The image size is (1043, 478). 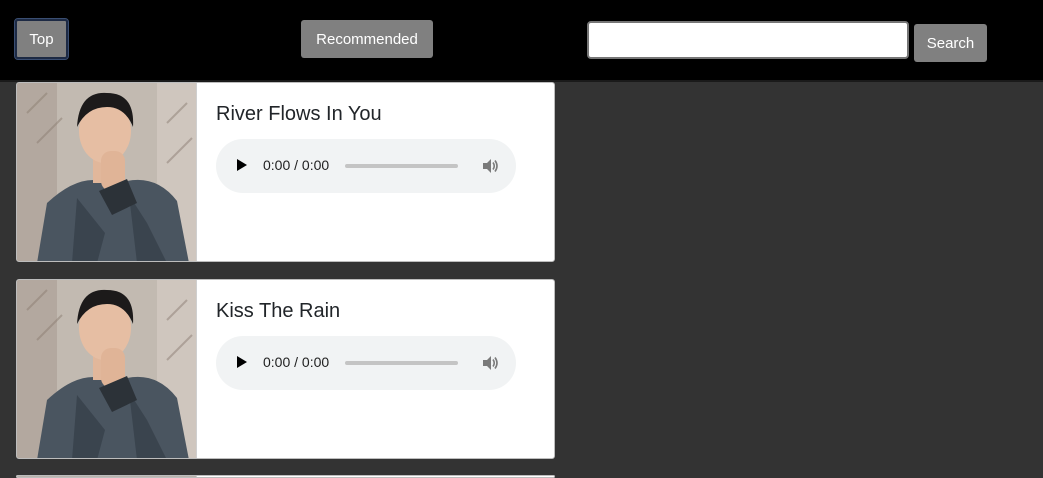 What do you see at coordinates (41, 39) in the screenshot?
I see `top-button: Top` at bounding box center [41, 39].